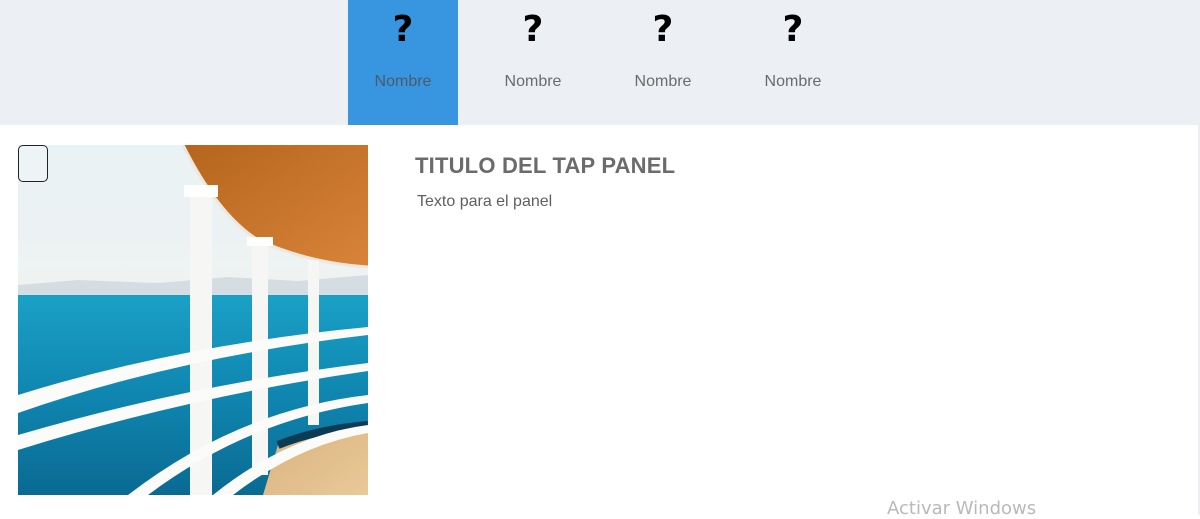 This screenshot has height=519, width=1200. Describe the element at coordinates (663, 62) in the screenshot. I see `tab-3: ? Nombre` at that location.